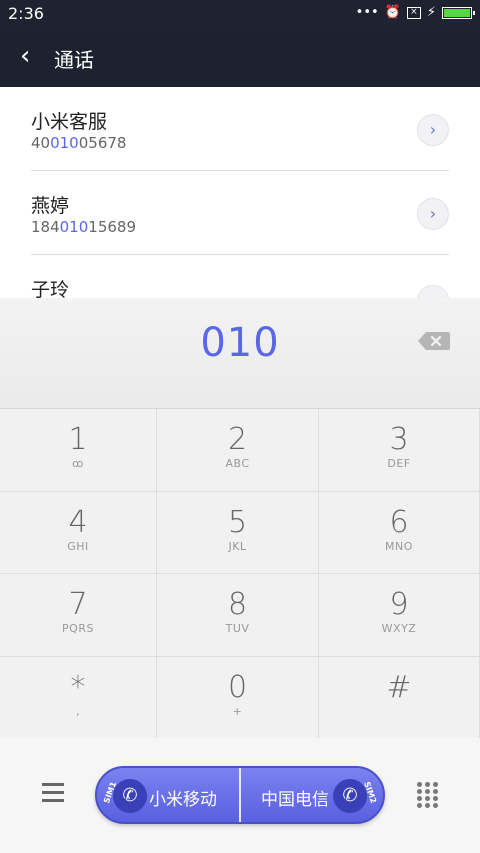 The height and width of the screenshot is (853, 480). I want to click on status-icons: ••• ⏰ × ⚡, so click(415, 12).